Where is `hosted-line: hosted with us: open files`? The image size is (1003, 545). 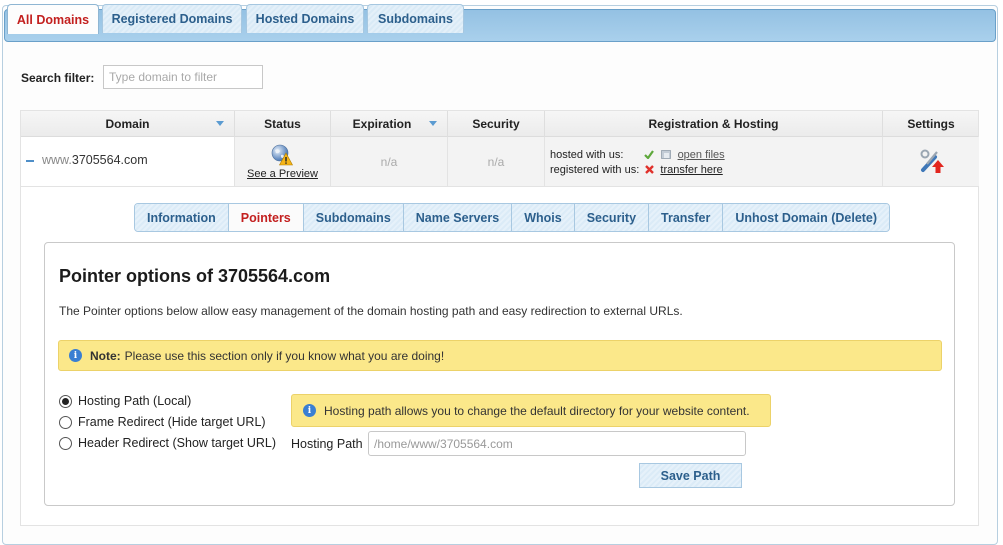
hosted-line: hosted with us: open files is located at coordinates (637, 155).